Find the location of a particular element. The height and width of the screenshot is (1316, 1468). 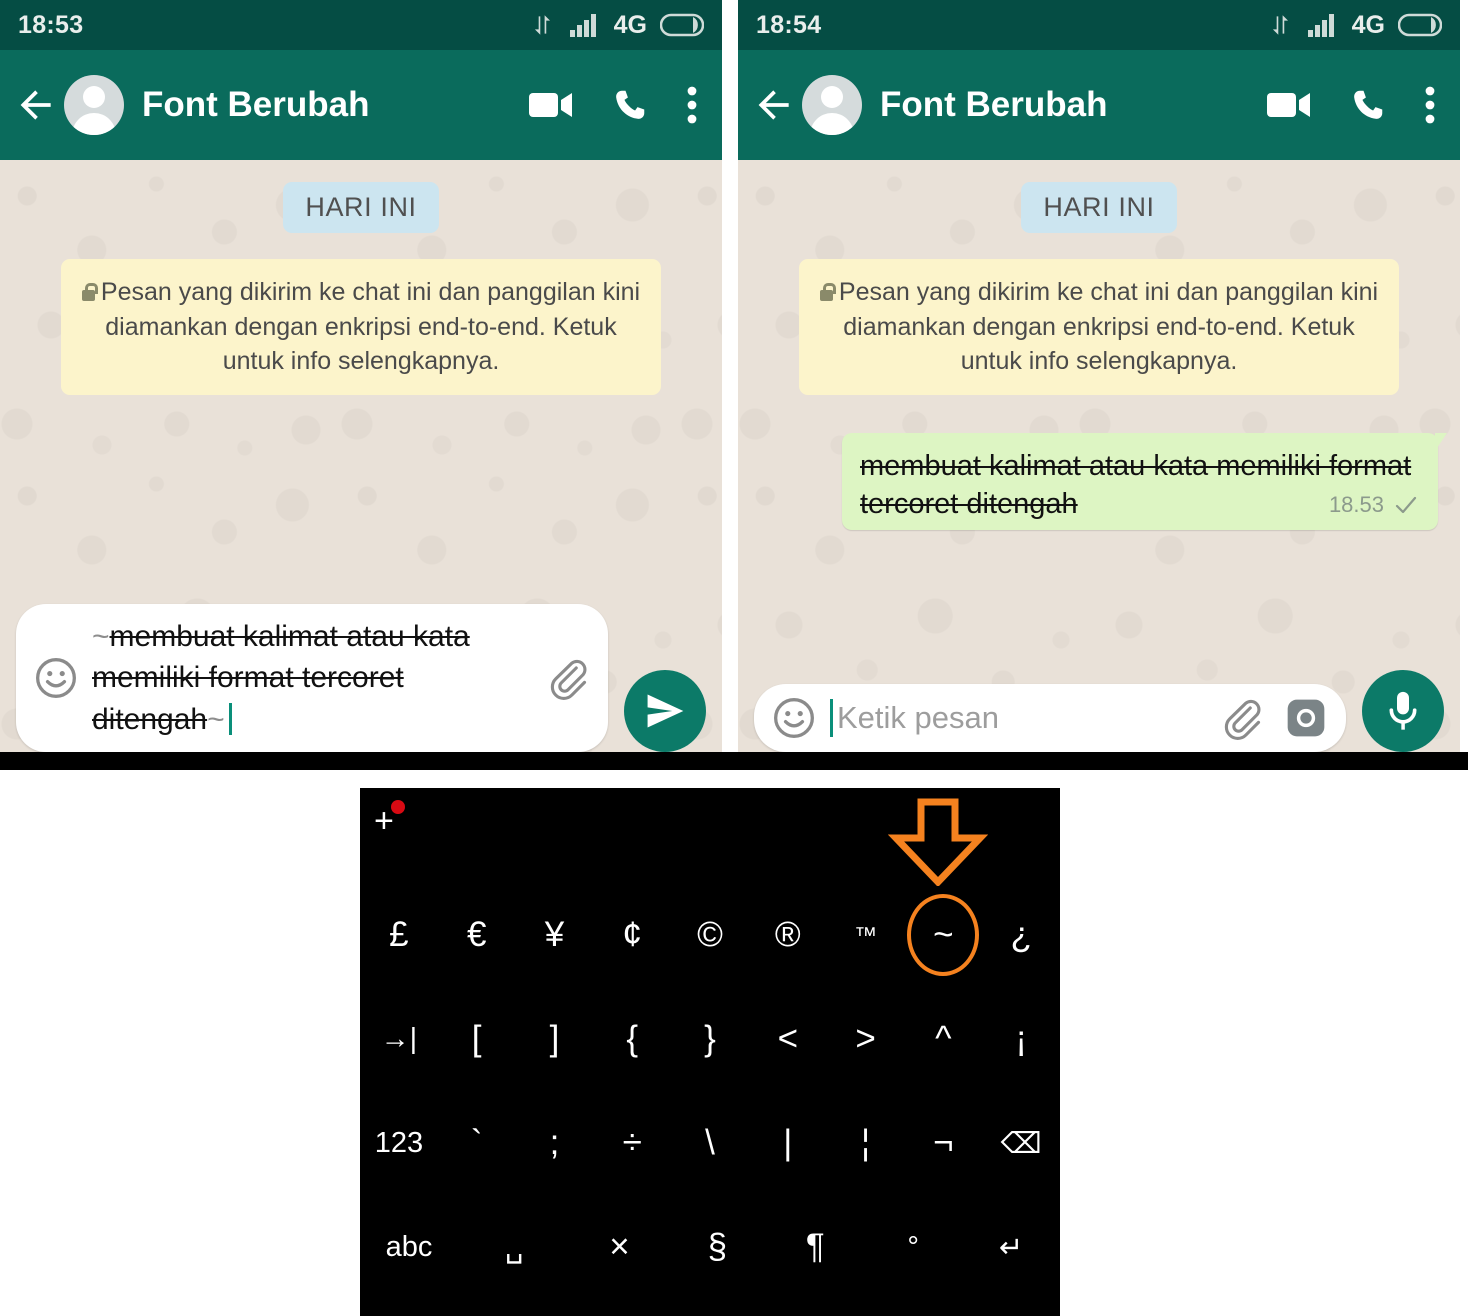

keyboard-row-2: →| [ ] { } < > ^ ¡ is located at coordinates (710, 1039).